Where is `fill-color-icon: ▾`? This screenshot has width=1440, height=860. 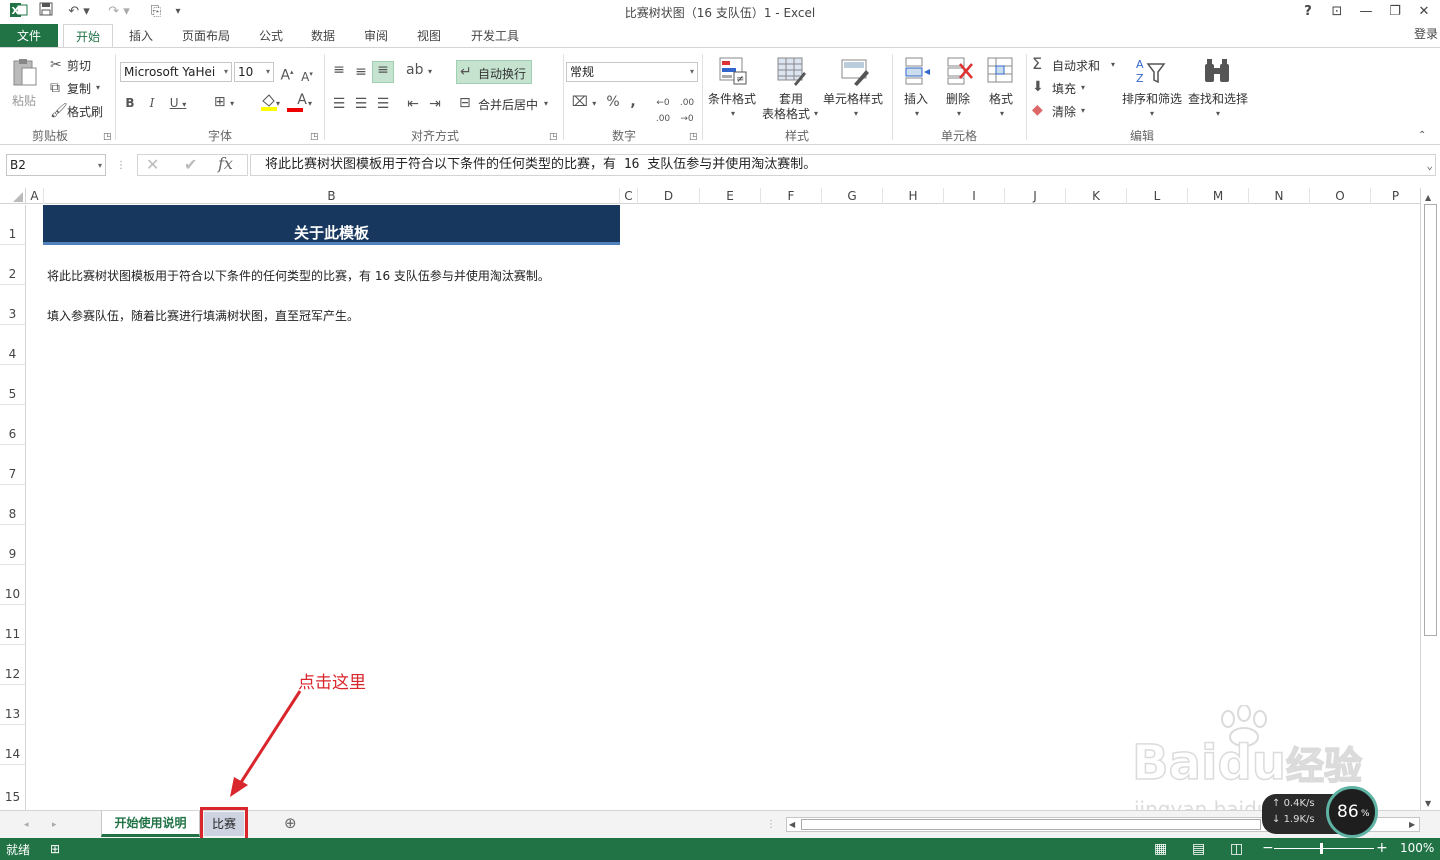
fill-color-icon: ▾ is located at coordinates (269, 104).